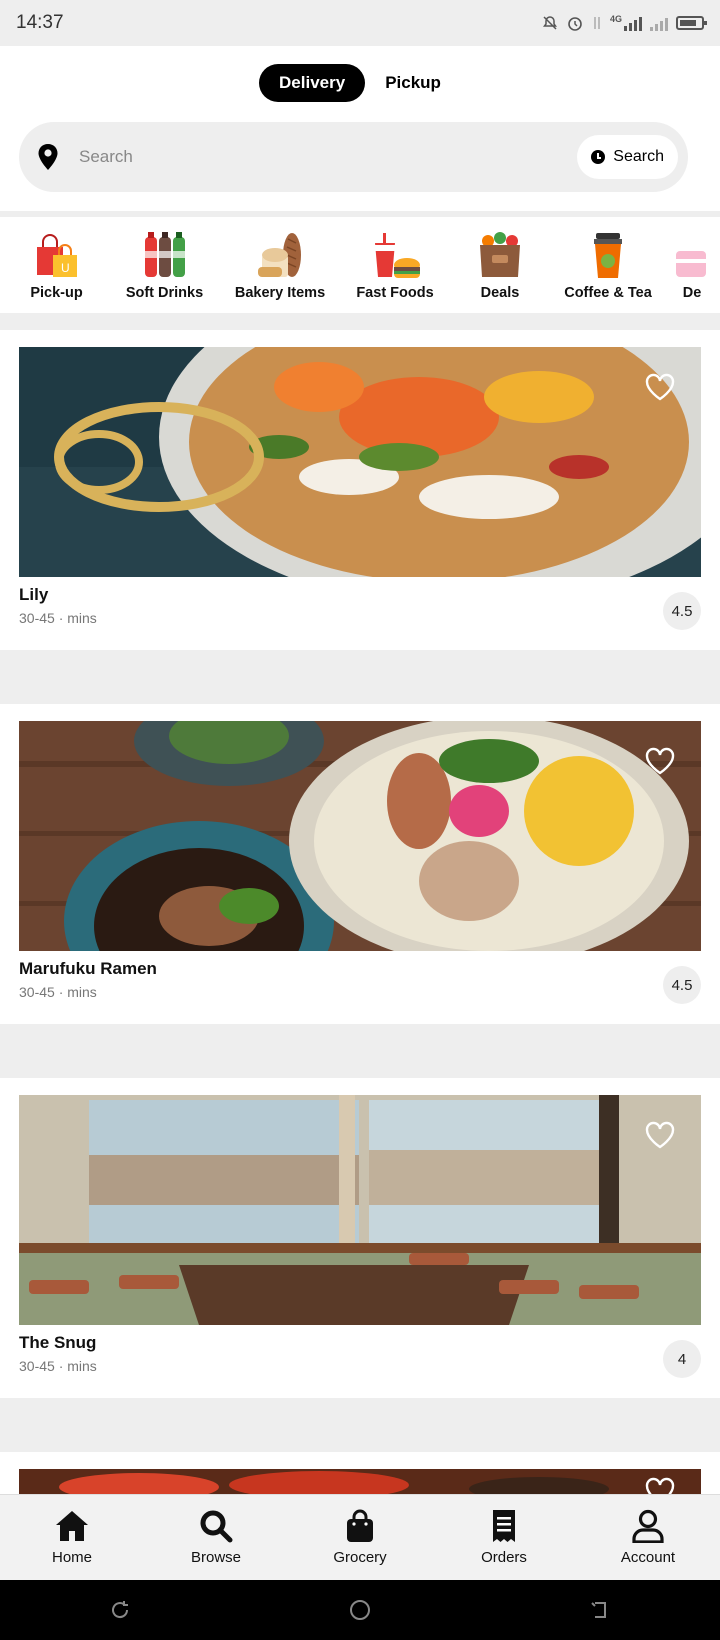  Describe the element at coordinates (692, 293) in the screenshot. I see `category-label: De` at that location.